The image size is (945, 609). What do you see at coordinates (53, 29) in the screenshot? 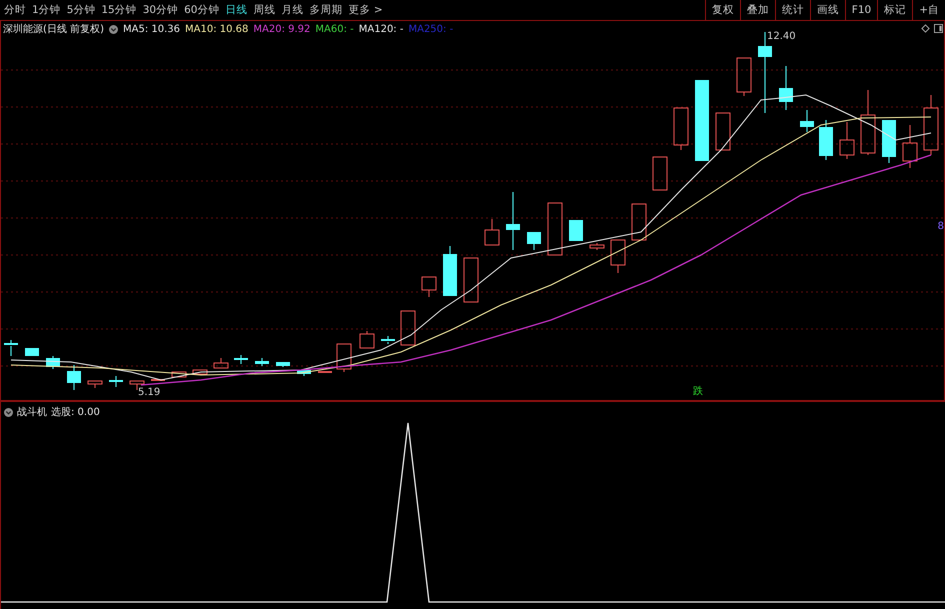
I see `stock-title: 深圳能源(日线 前复权)` at bounding box center [53, 29].